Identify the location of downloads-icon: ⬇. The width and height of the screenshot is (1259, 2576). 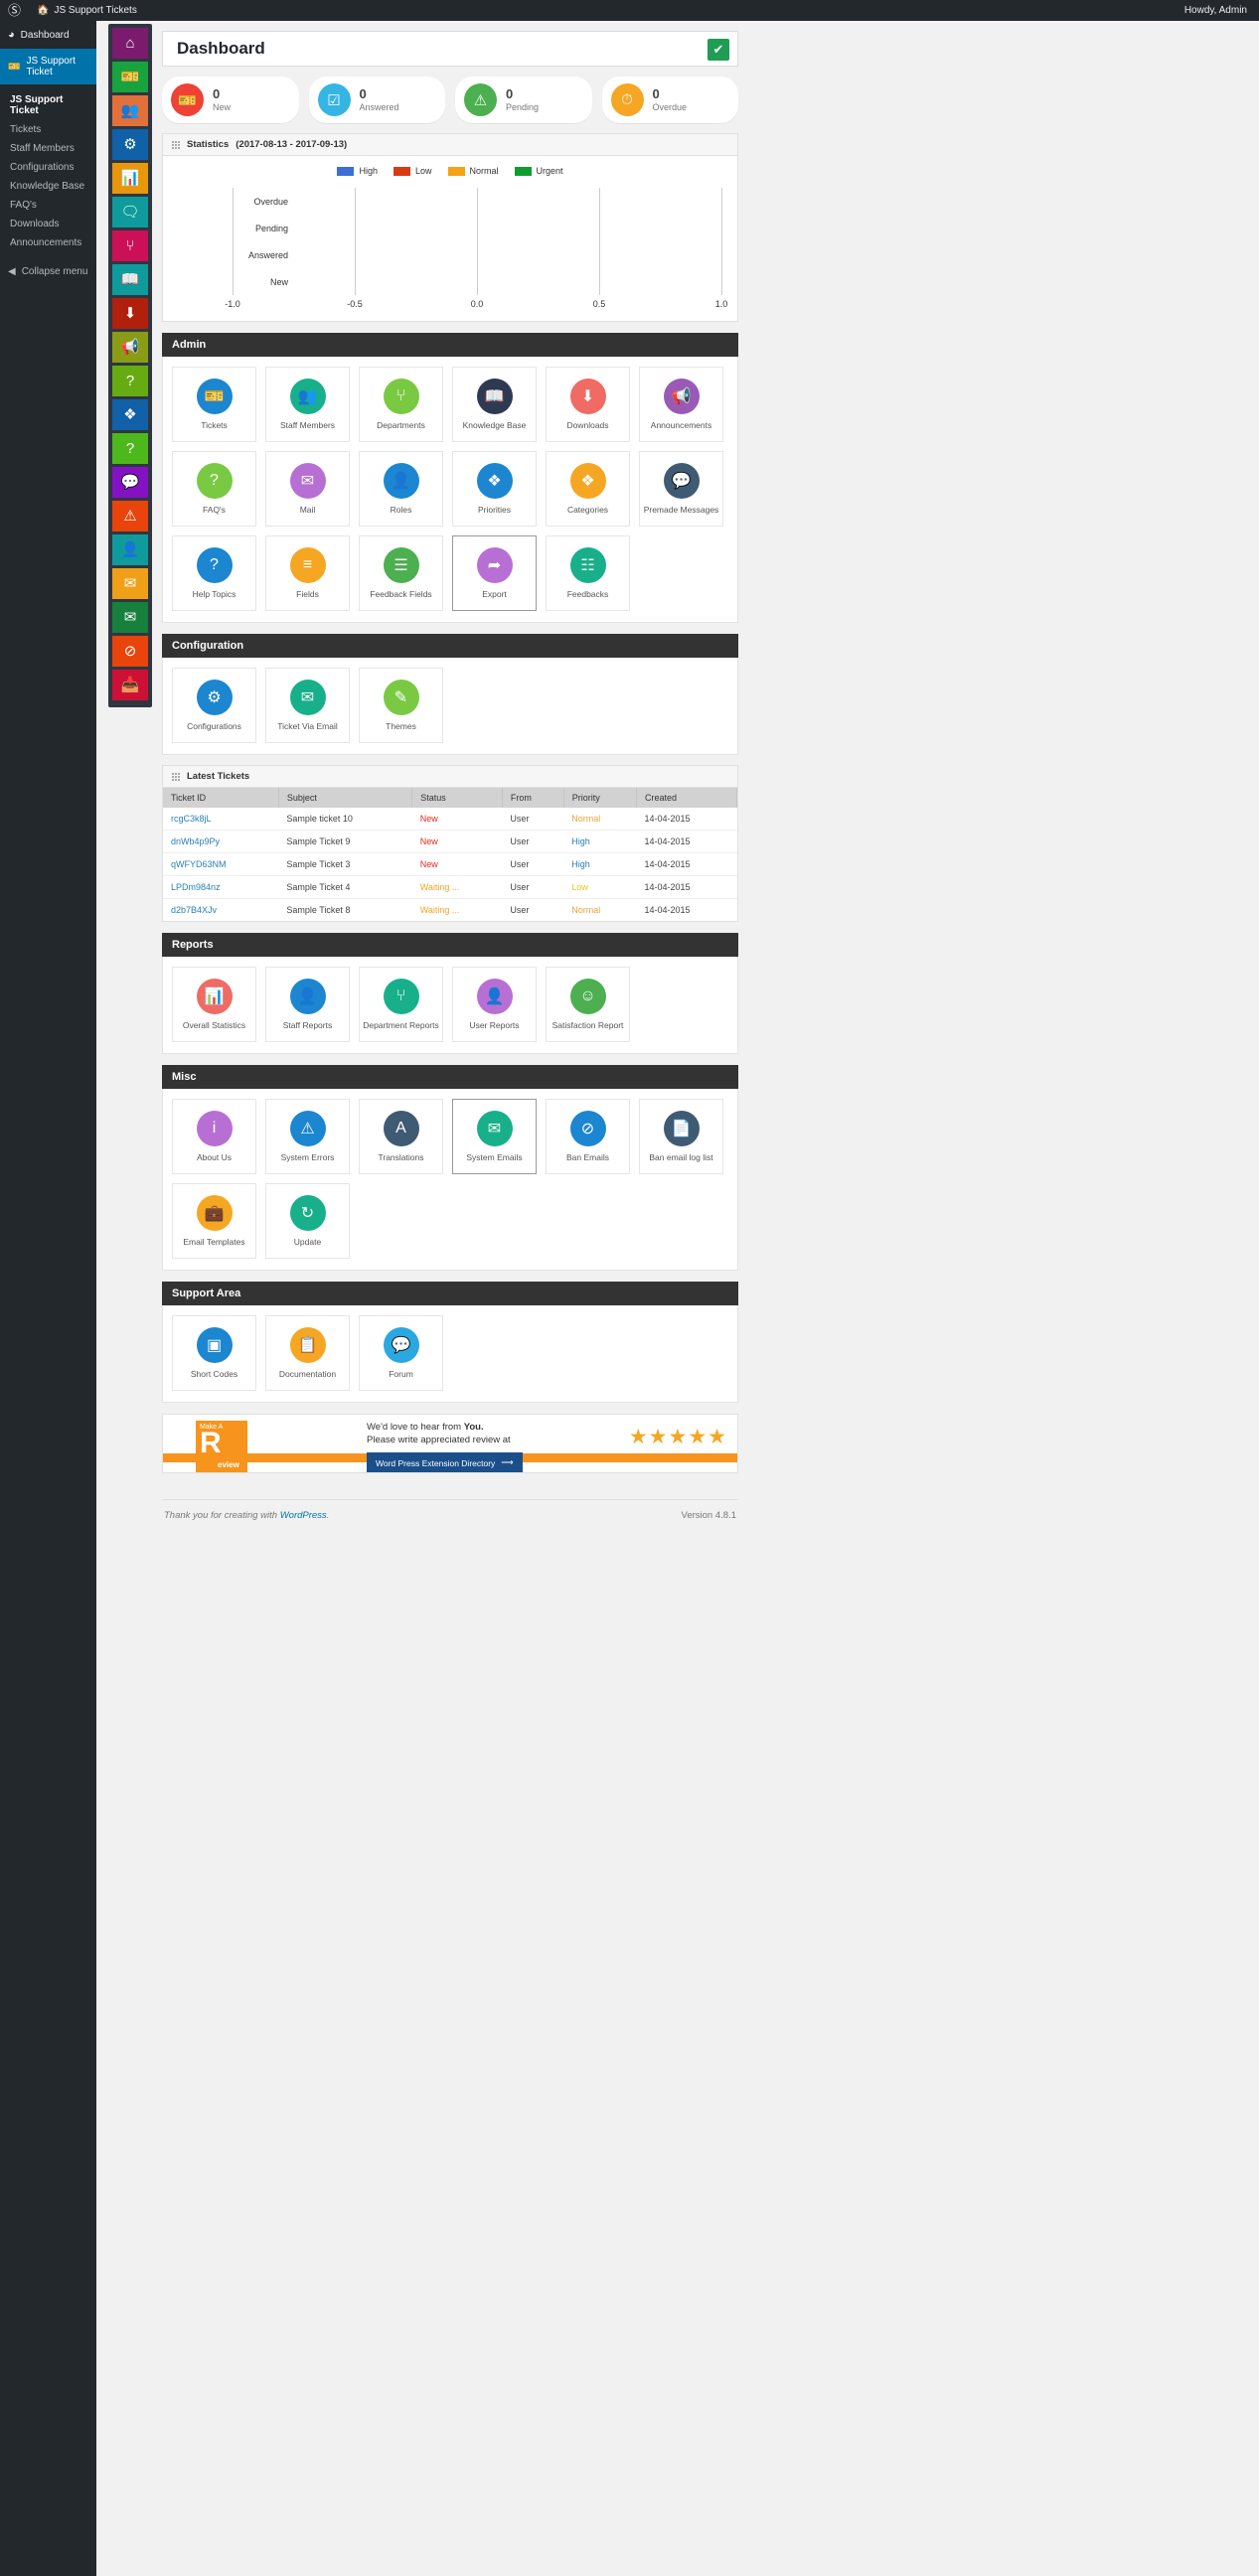
(130, 313).